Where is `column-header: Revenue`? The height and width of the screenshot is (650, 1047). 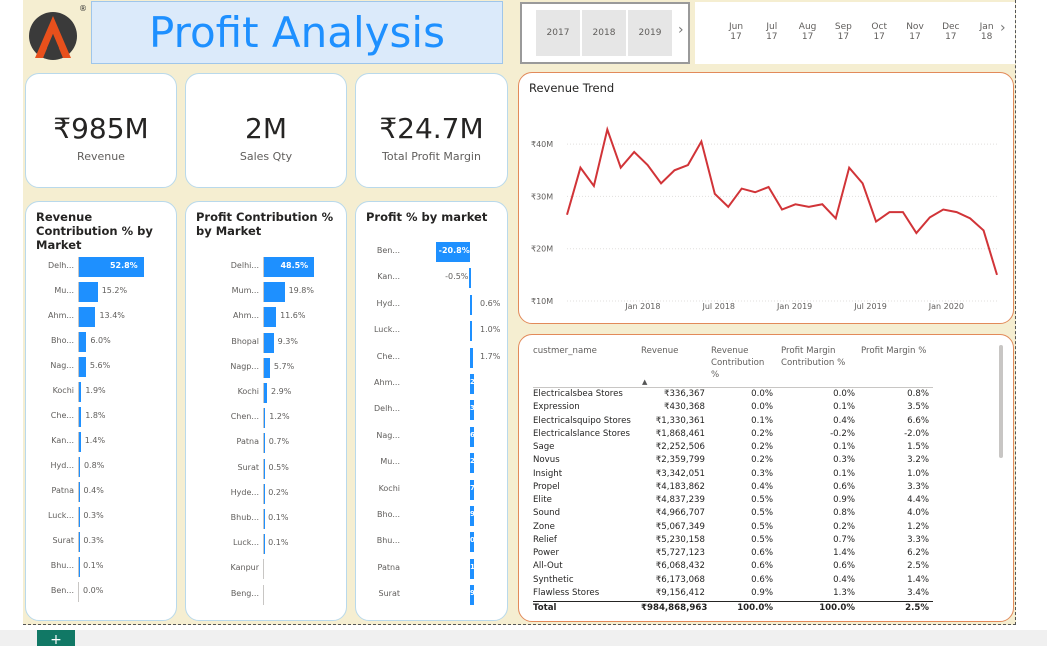
column-header: Revenue is located at coordinates (674, 351).